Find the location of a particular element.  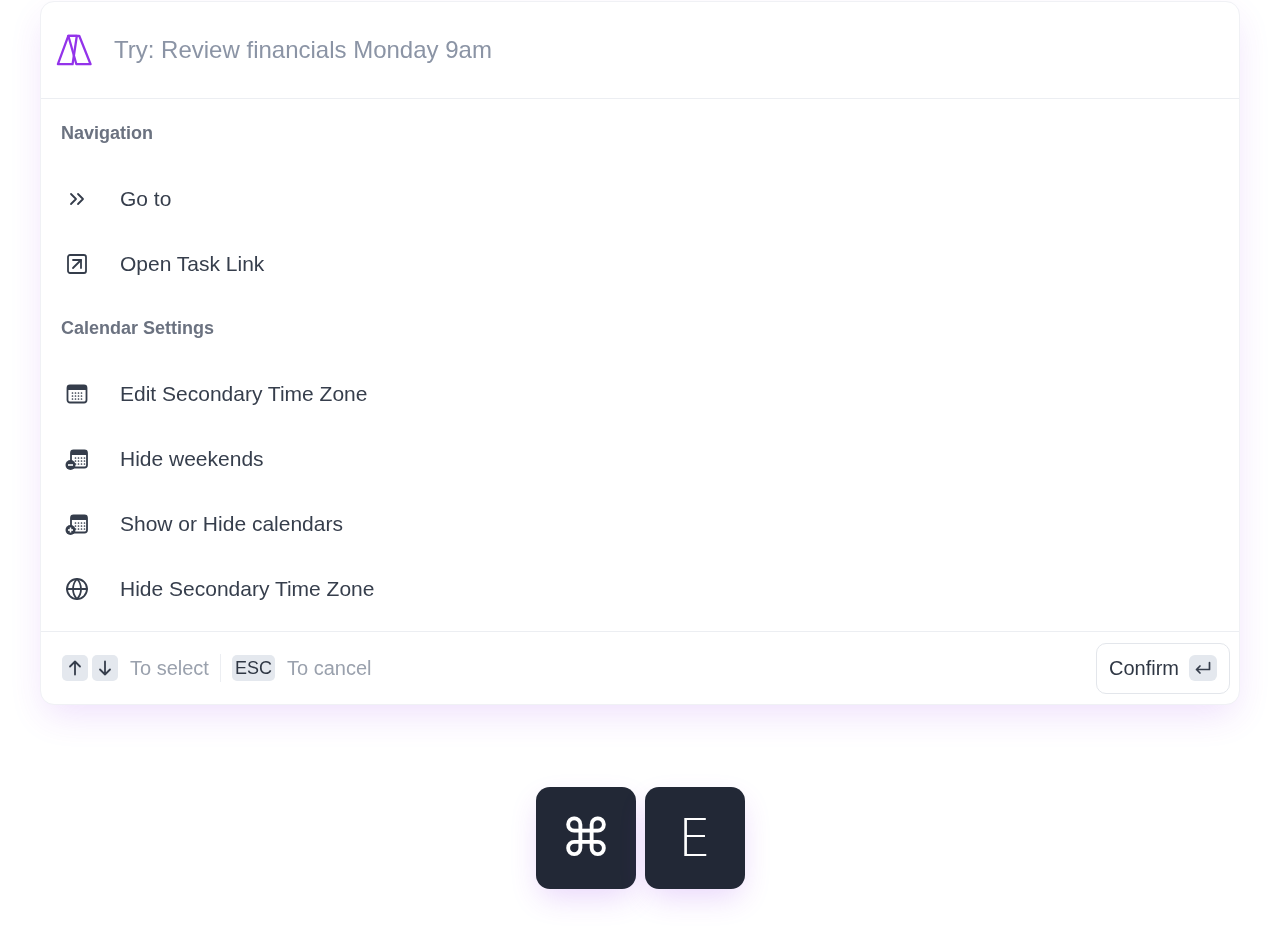

logo-icon is located at coordinates (74, 50).